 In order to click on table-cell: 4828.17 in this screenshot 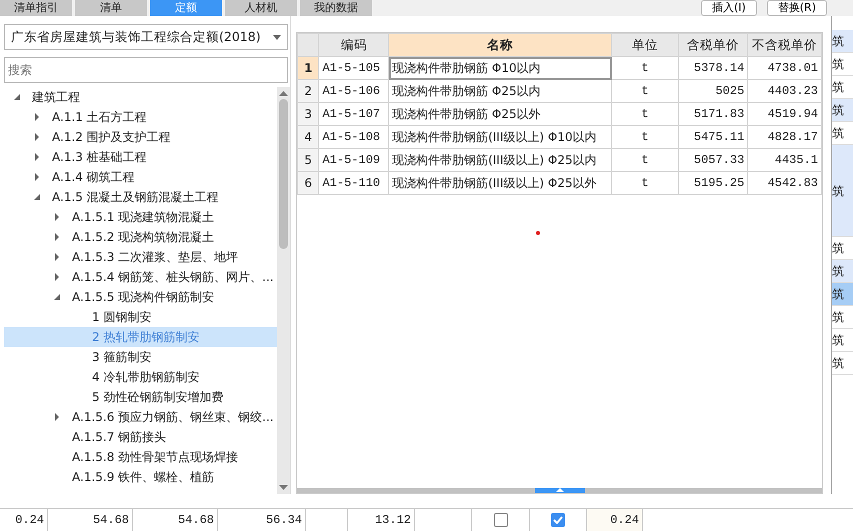, I will do `click(785, 137)`.